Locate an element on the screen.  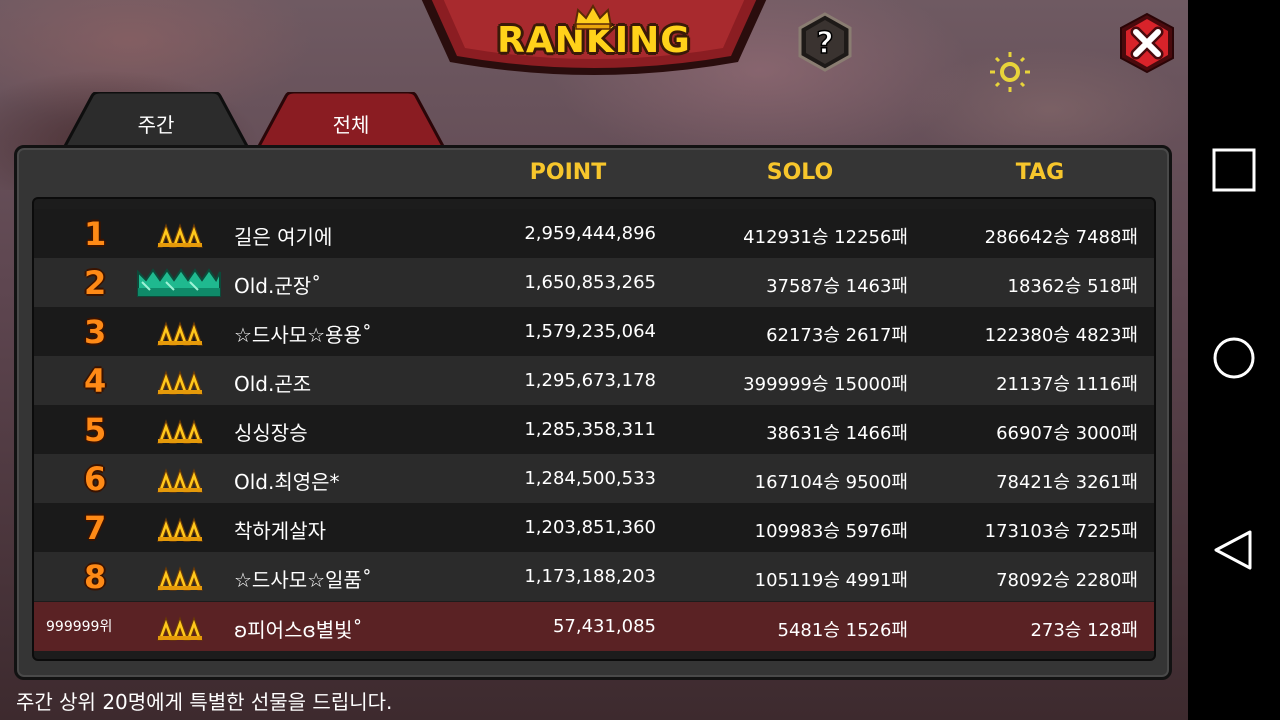
rank-number: 1 is located at coordinates (95, 234).